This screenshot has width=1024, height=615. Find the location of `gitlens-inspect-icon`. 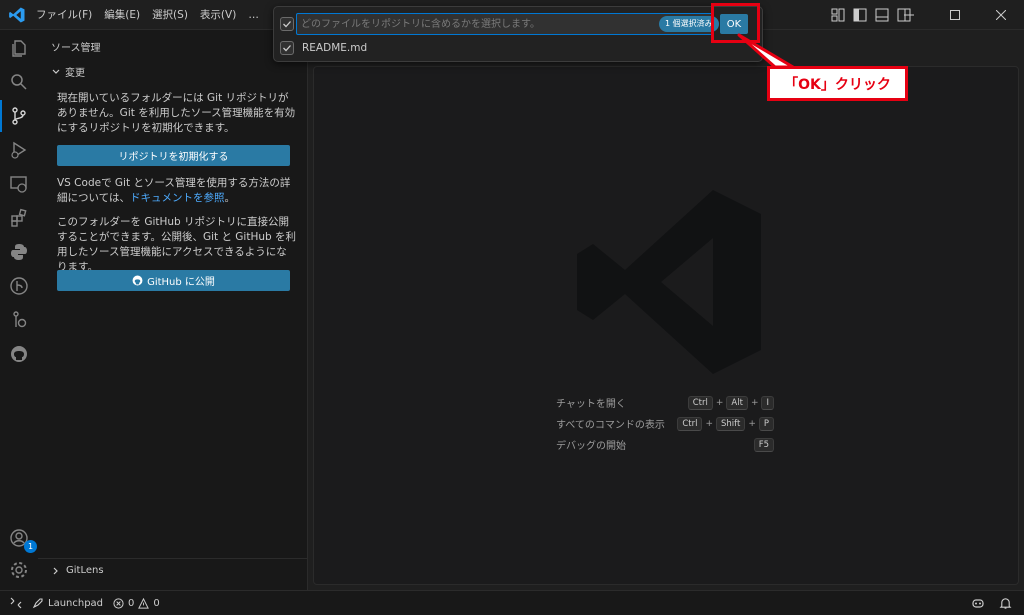

gitlens-inspect-icon is located at coordinates (20, 319).